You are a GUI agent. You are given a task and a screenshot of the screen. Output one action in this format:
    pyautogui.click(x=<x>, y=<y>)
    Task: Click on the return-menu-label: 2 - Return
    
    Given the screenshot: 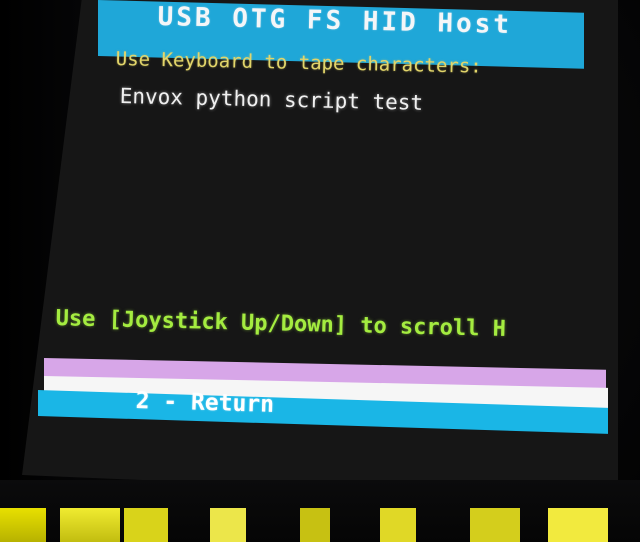 What is the action you would take?
    pyautogui.click(x=204, y=403)
    